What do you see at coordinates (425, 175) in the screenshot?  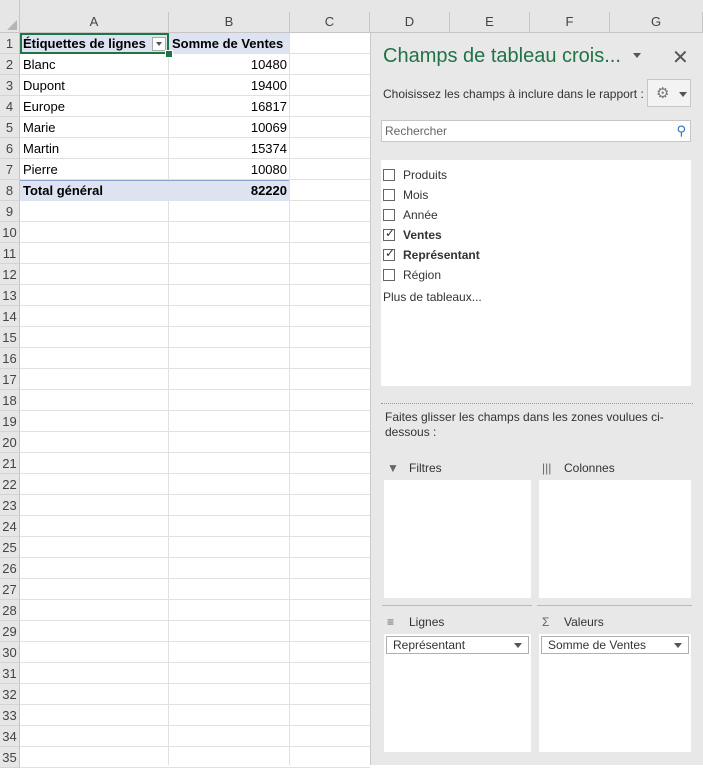 I see `field-item-label: Produits` at bounding box center [425, 175].